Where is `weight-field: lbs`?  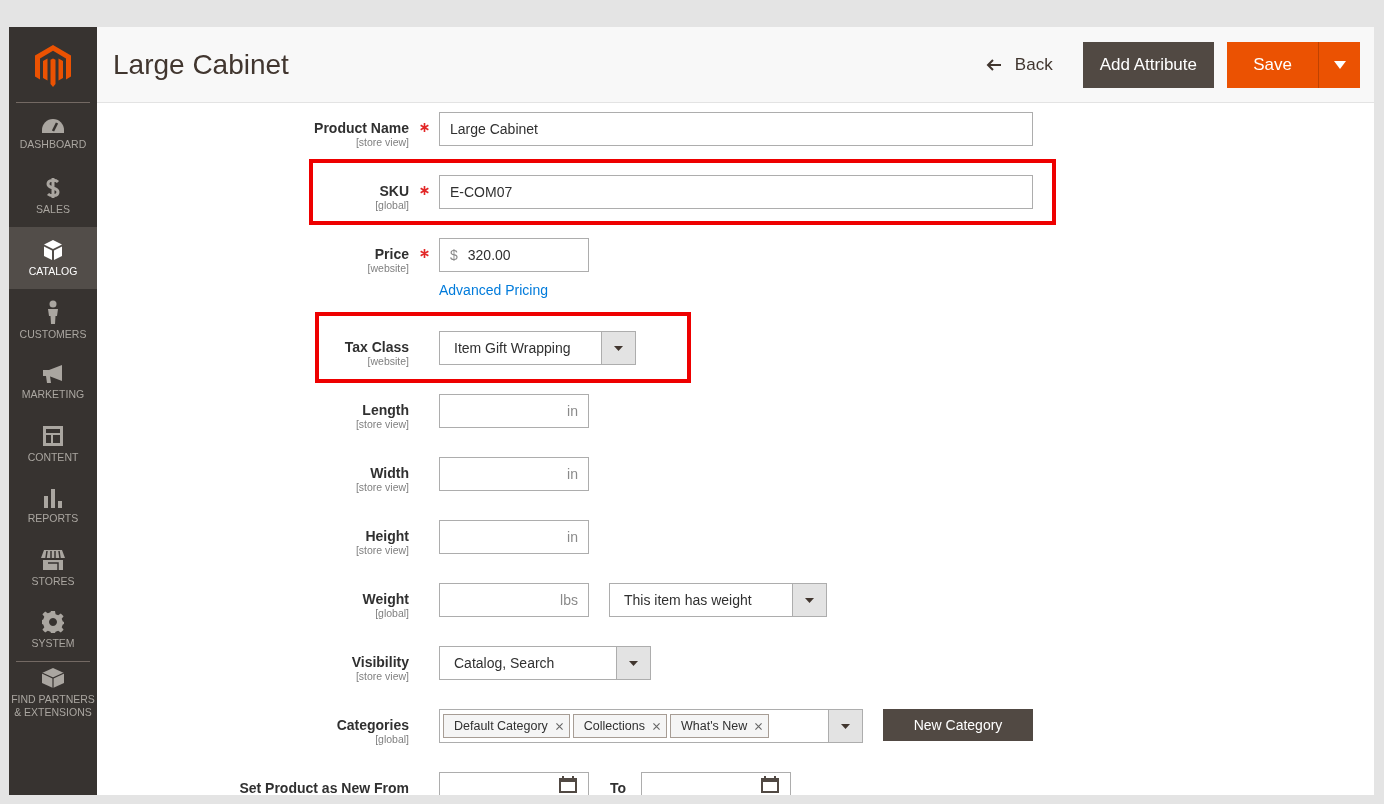 weight-field: lbs is located at coordinates (514, 600).